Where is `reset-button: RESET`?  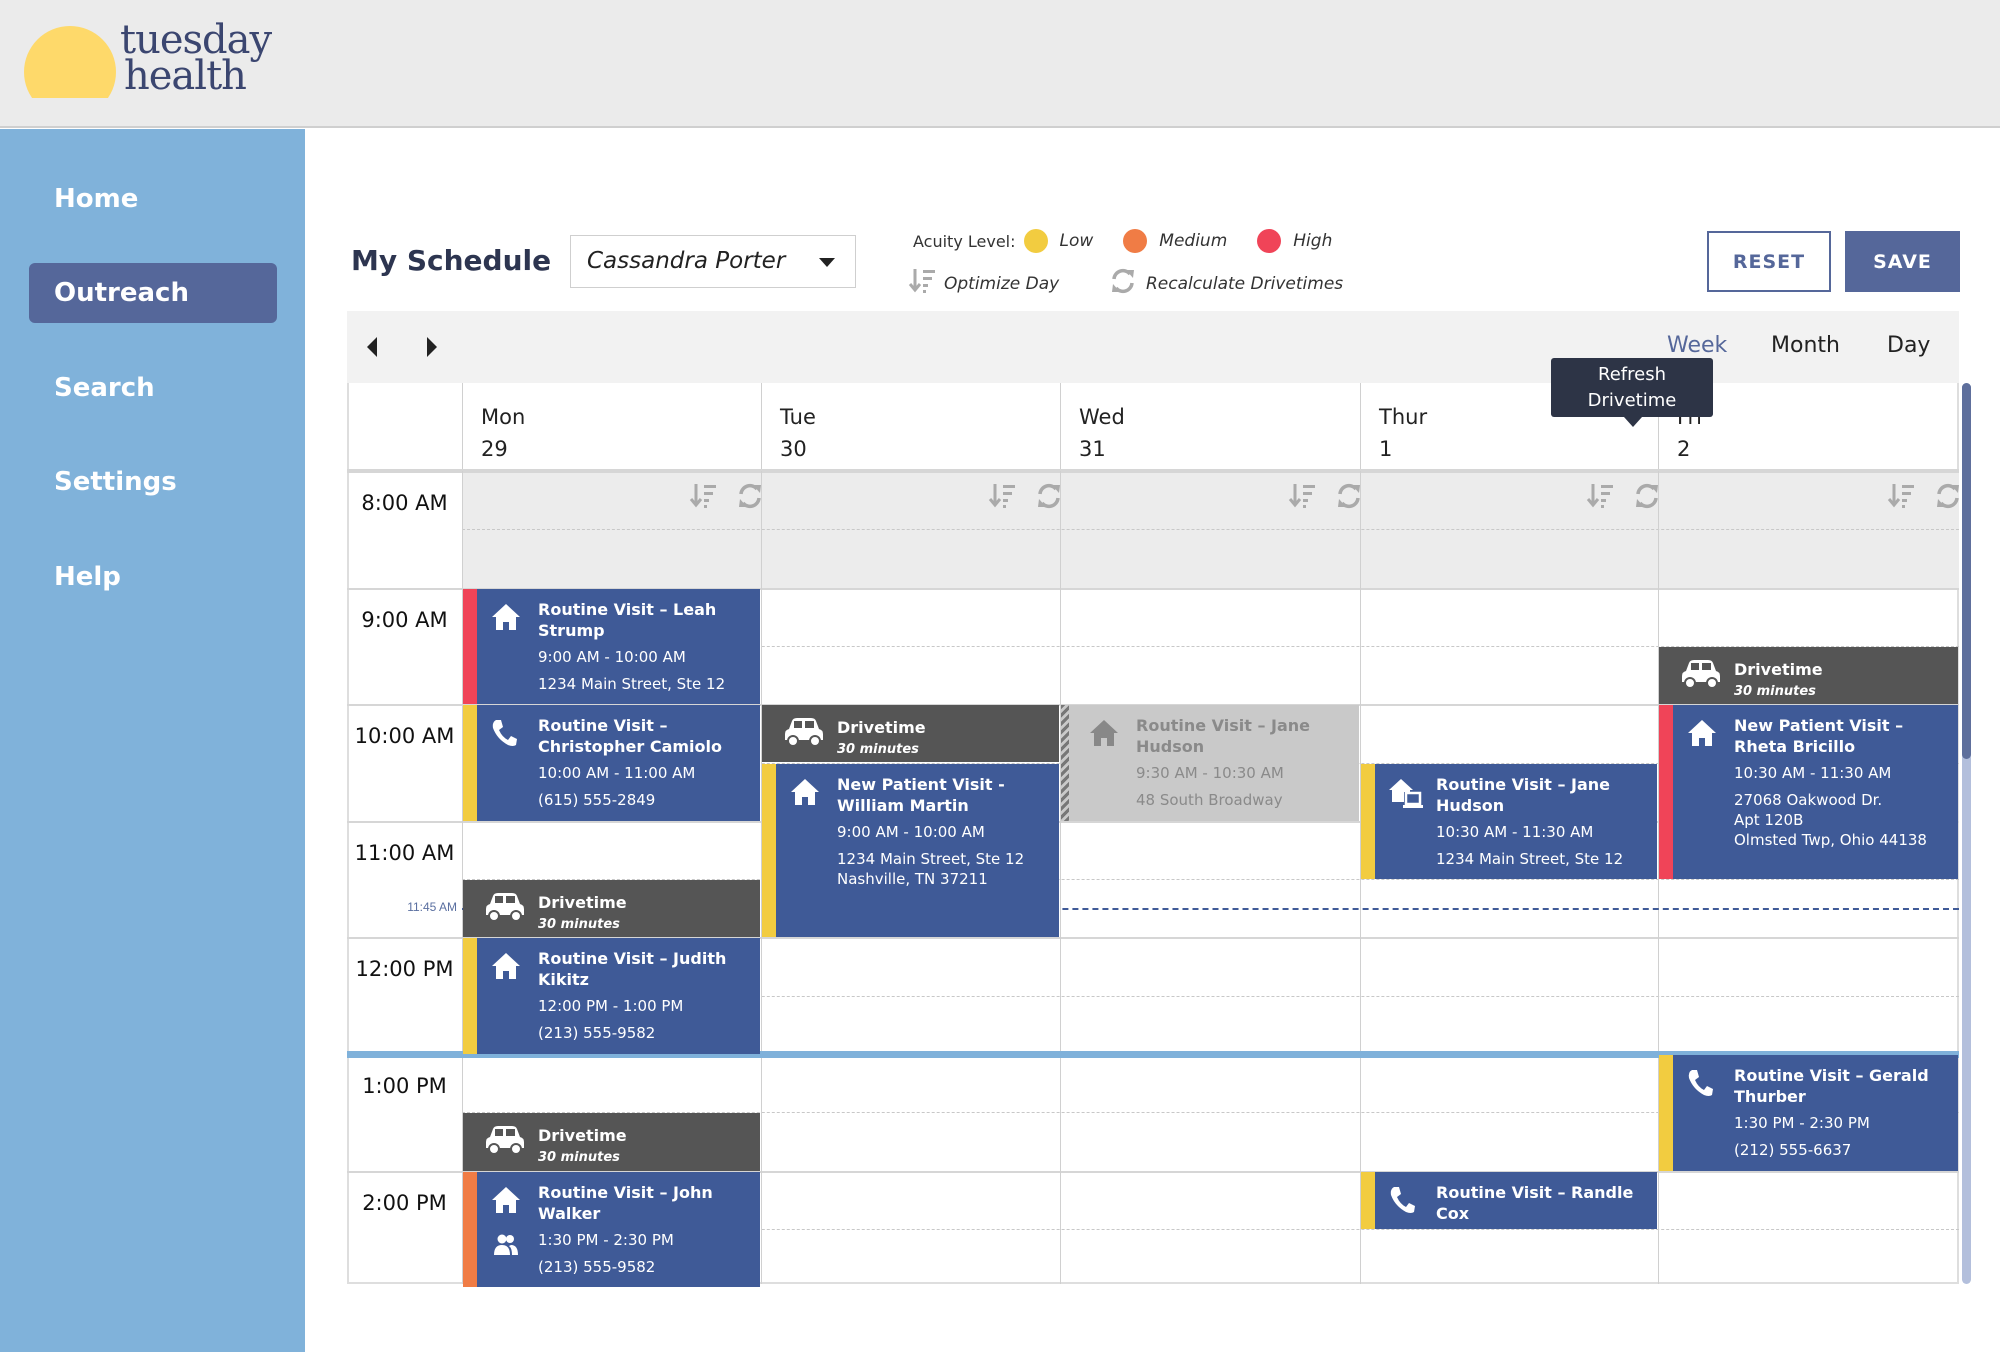 reset-button: RESET is located at coordinates (1769, 261).